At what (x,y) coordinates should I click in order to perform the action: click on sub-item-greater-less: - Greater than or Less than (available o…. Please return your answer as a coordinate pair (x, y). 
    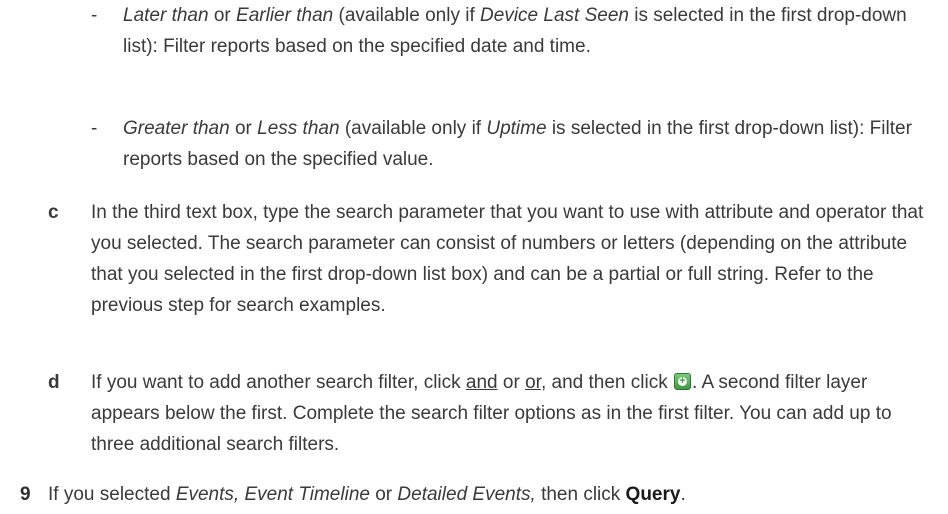
    Looking at the image, I should click on (511, 144).